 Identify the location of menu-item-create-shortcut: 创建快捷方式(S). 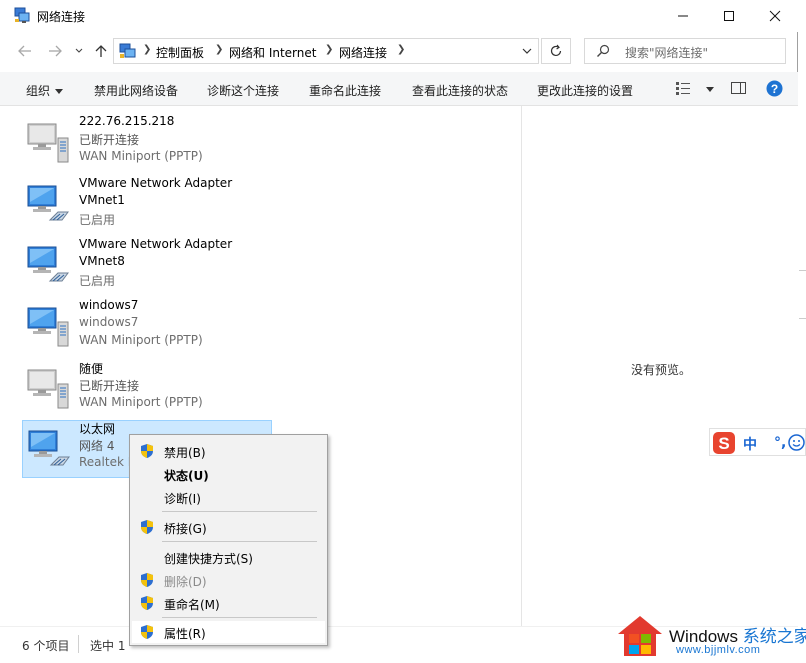
(228, 557).